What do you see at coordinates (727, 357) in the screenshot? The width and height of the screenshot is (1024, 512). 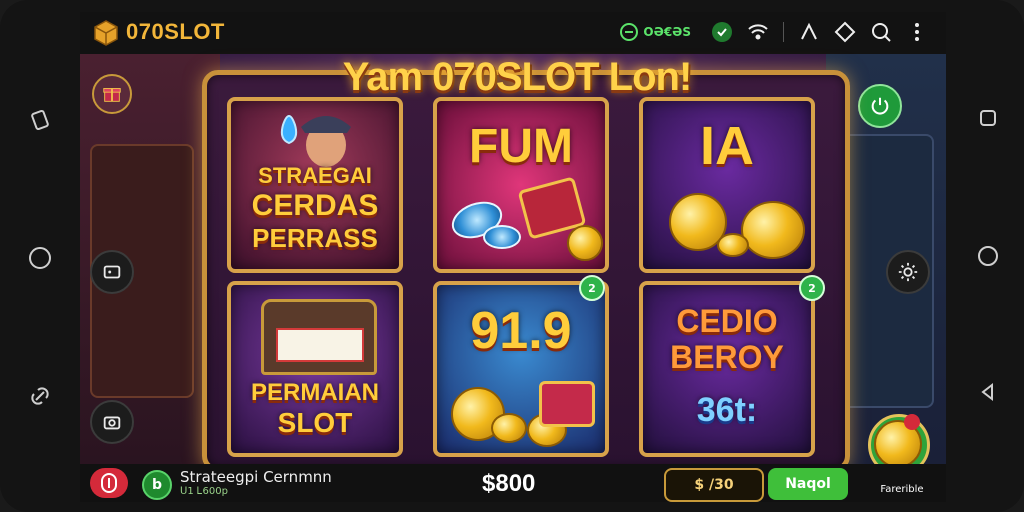 I see `tile-title-line: BEROY` at bounding box center [727, 357].